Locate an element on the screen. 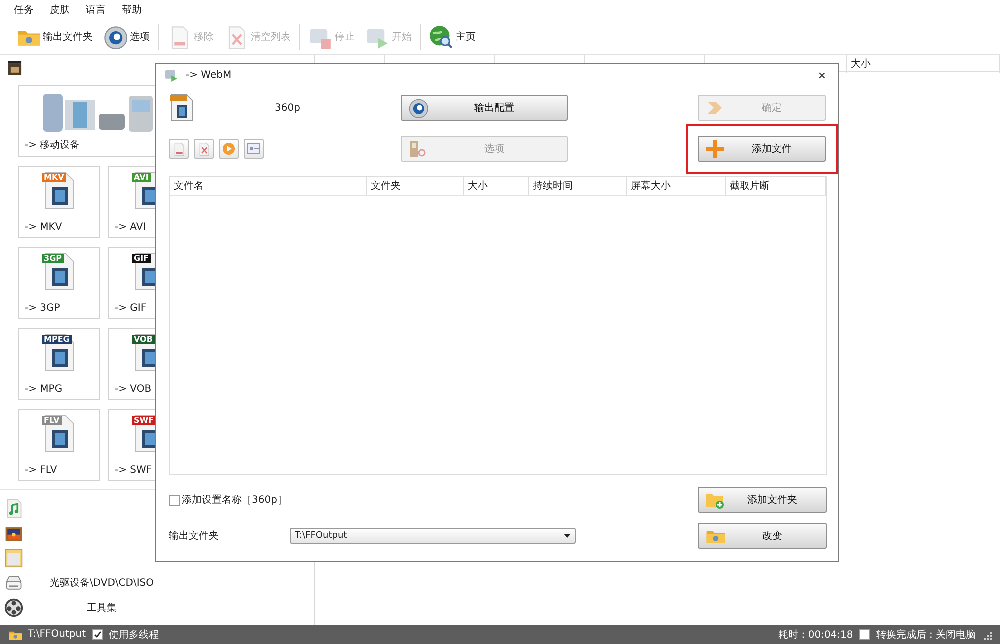 This screenshot has width=1000, height=644. info-card-icon is located at coordinates (254, 149).